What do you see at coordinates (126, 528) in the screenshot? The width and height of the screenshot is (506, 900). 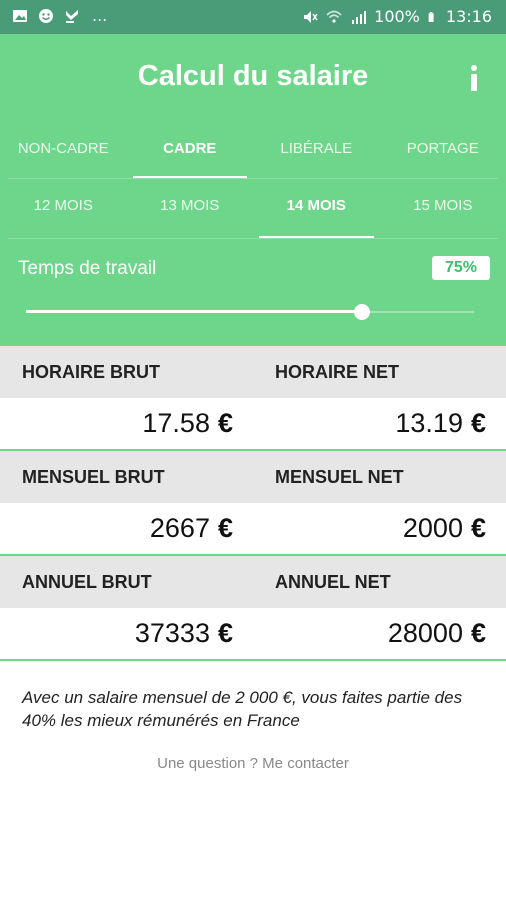 I see `monthly-gross-value: 2667 €` at bounding box center [126, 528].